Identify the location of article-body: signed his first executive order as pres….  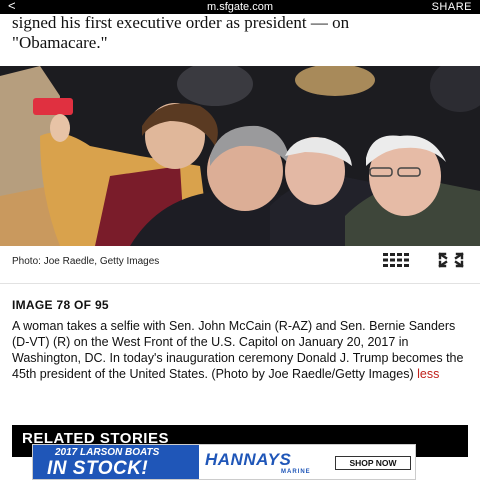
(242, 33).